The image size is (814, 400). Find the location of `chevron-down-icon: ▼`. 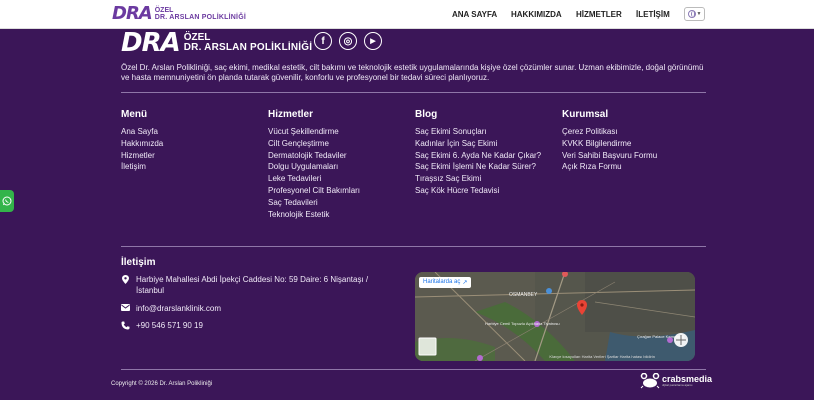

chevron-down-icon: ▼ is located at coordinates (699, 14).